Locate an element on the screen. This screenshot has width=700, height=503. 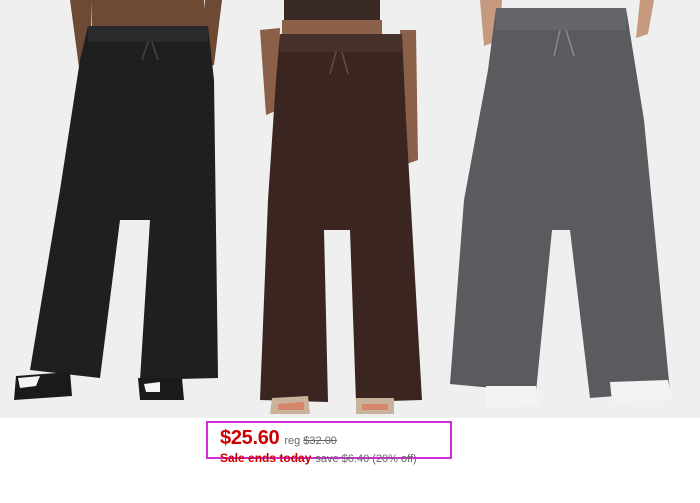
sale-price: $25.60 is located at coordinates (250, 438).